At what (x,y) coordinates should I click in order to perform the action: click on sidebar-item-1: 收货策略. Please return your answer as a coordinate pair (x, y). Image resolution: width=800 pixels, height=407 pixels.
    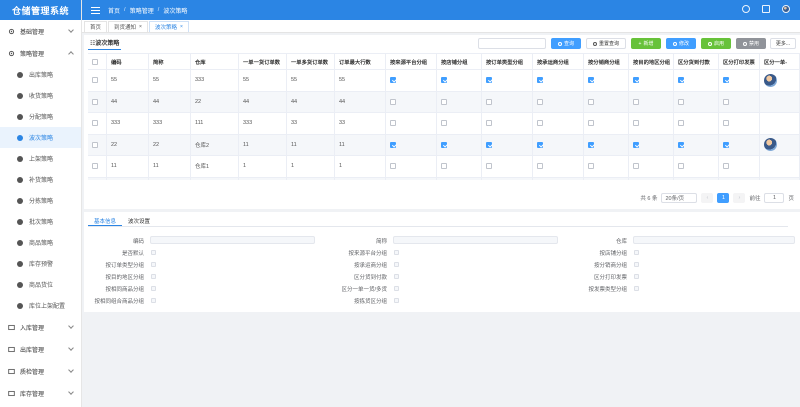
    Looking at the image, I should click on (40, 95).